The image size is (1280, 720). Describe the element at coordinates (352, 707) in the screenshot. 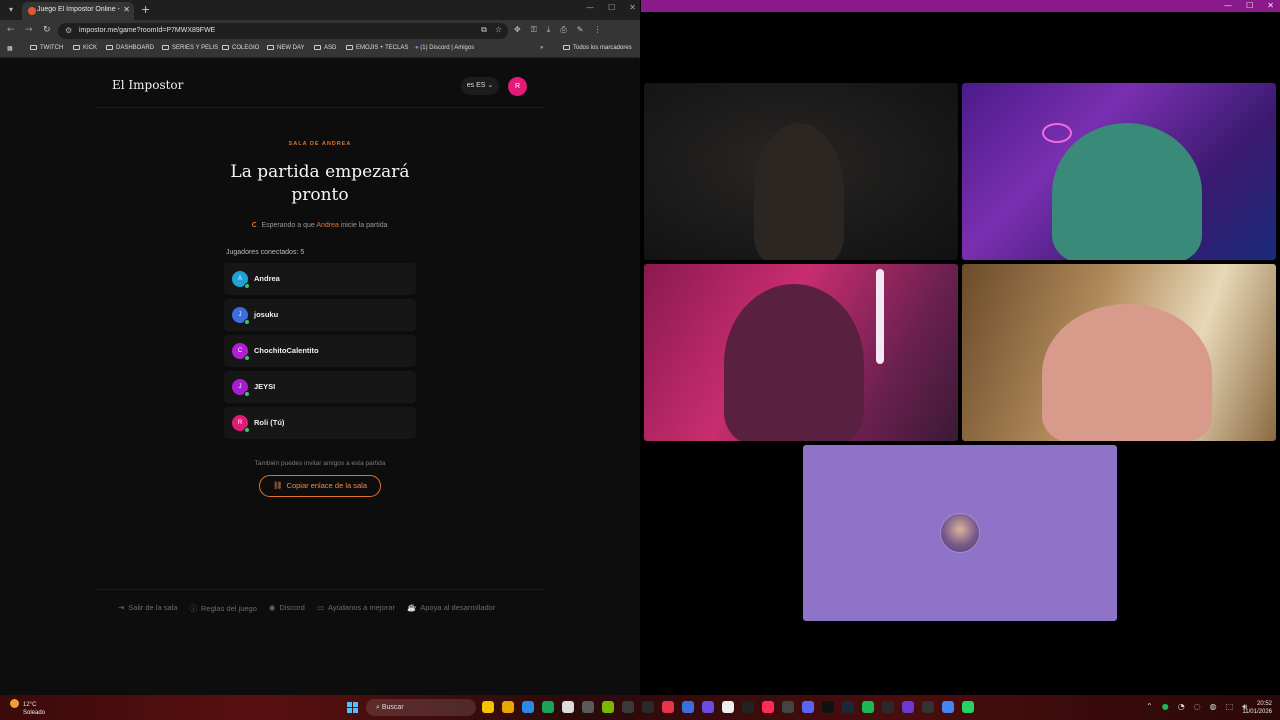

I see `start-button` at that location.